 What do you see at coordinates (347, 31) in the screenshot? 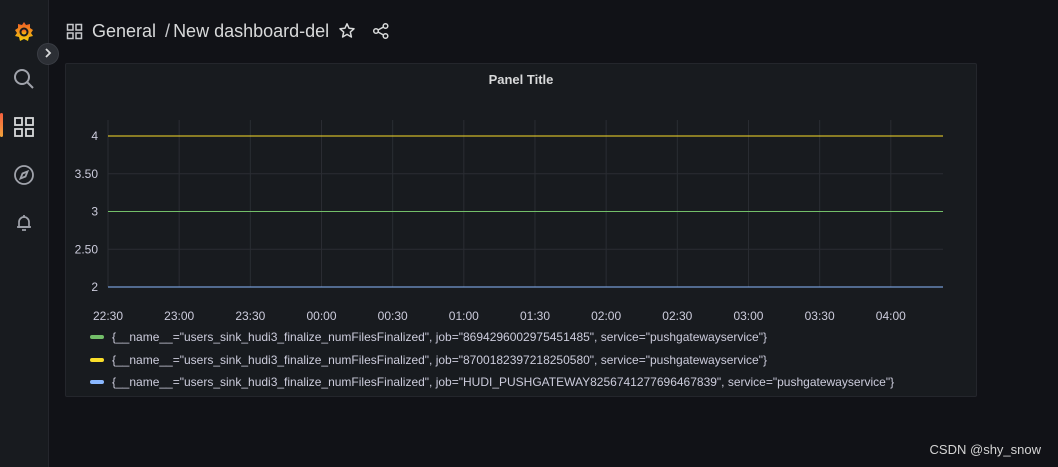
I see `star-icon` at bounding box center [347, 31].